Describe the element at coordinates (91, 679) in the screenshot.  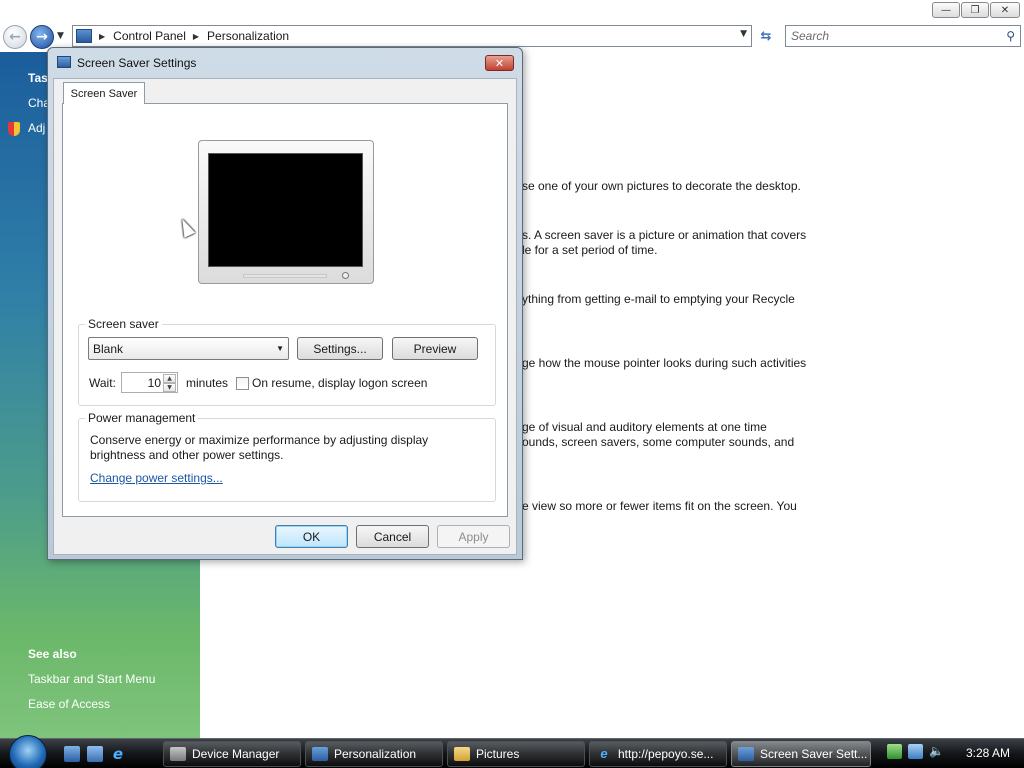
I see `see-also-taskbar-link: Taskbar and Start Menu` at that location.